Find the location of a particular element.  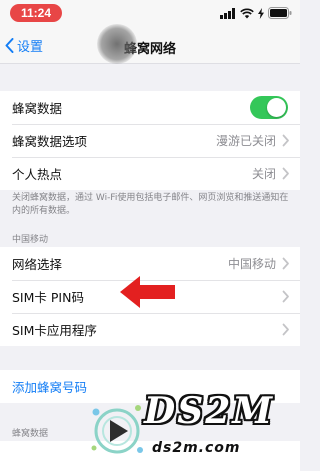

sim-pin-label: SIM卡 PIN码 is located at coordinates (48, 297).